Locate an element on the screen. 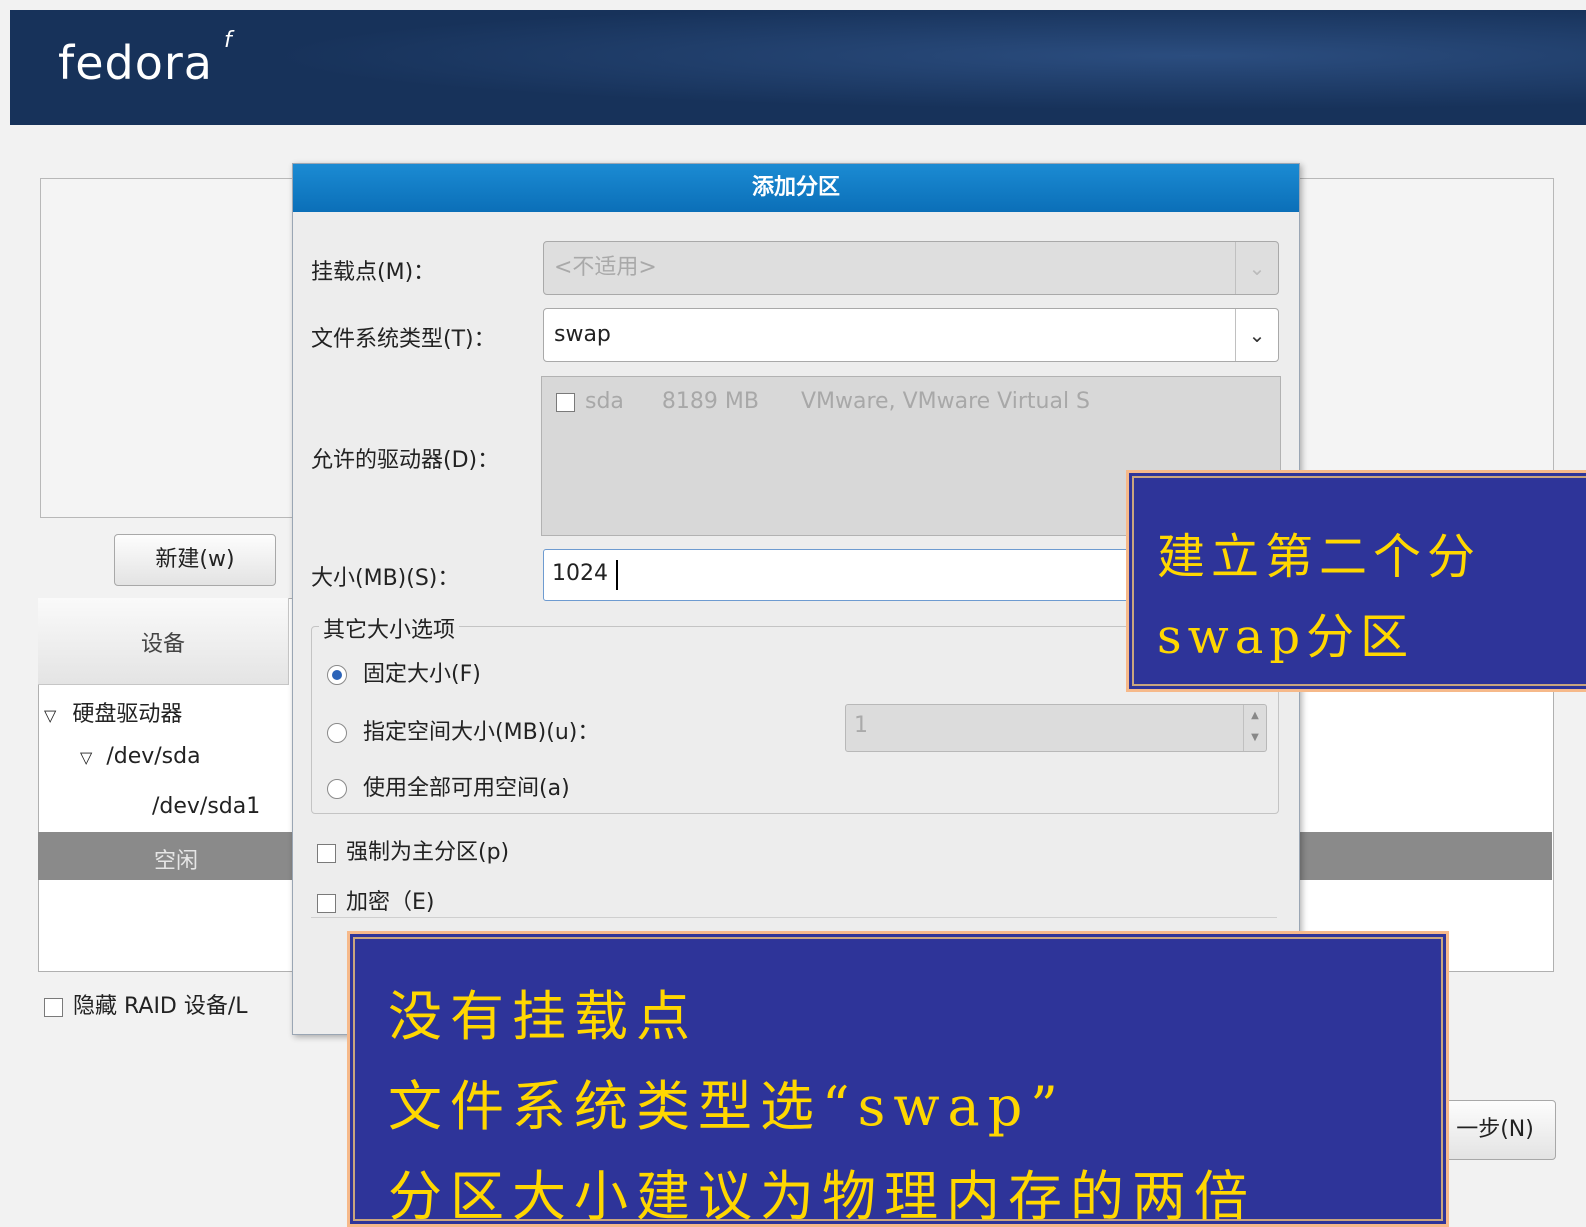 This screenshot has height=1227, width=1586. tree-row-dev-sda: ▽ /dev/sda is located at coordinates (140, 756).